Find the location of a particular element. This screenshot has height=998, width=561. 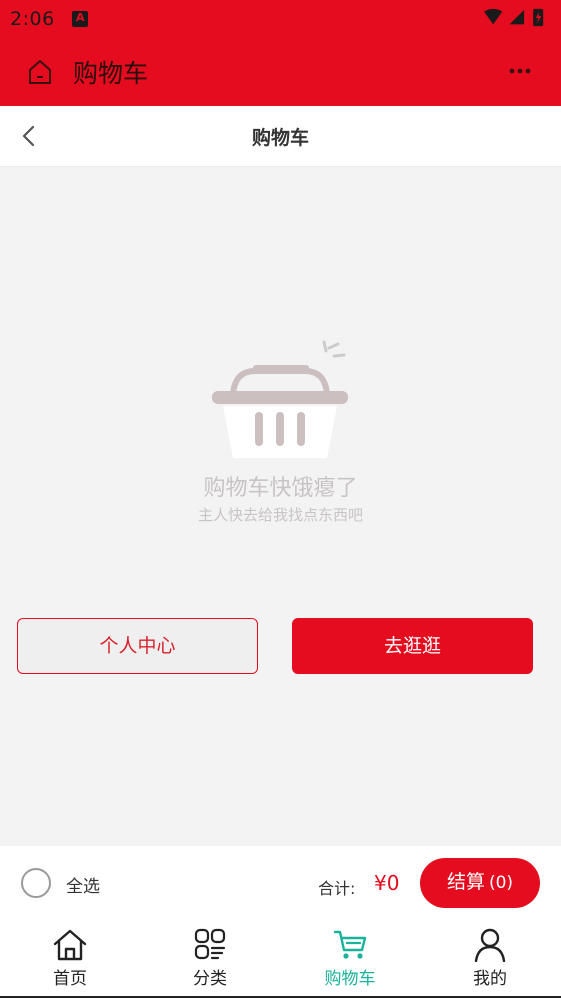

cart-icon is located at coordinates (350, 944).